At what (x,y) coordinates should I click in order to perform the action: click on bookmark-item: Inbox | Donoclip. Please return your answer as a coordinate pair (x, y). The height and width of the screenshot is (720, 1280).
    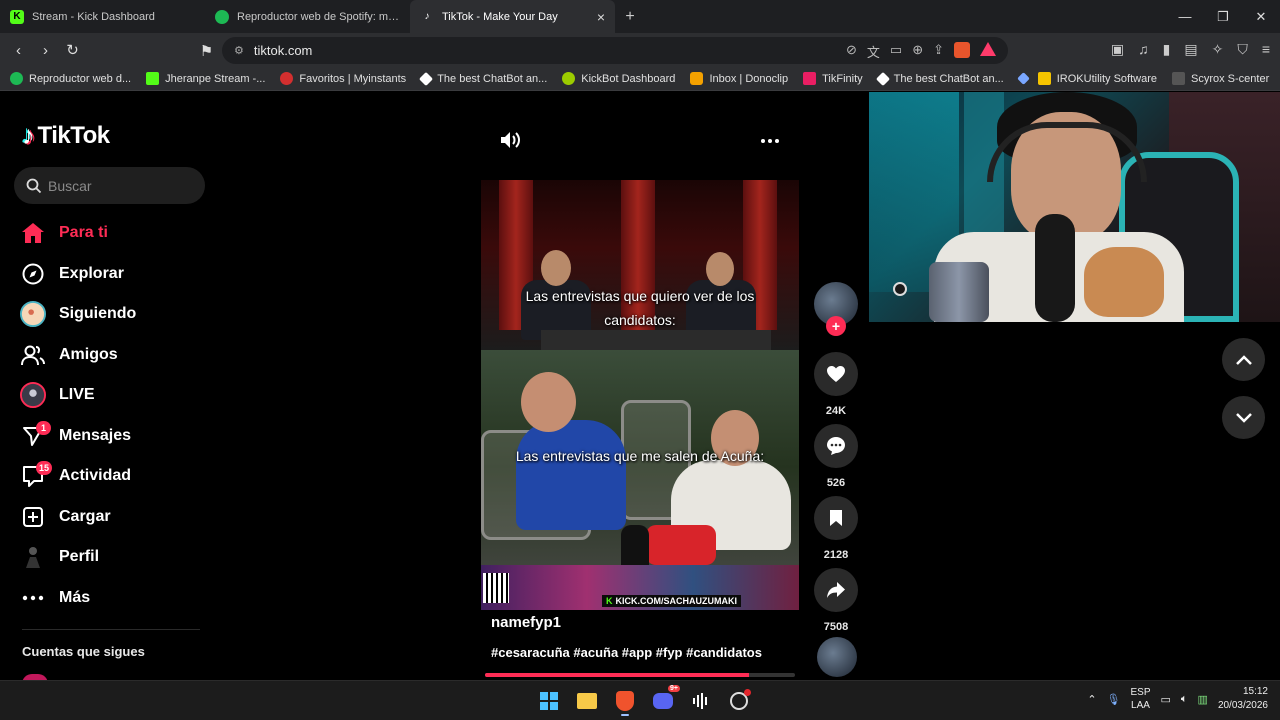
    Looking at the image, I should click on (739, 78).